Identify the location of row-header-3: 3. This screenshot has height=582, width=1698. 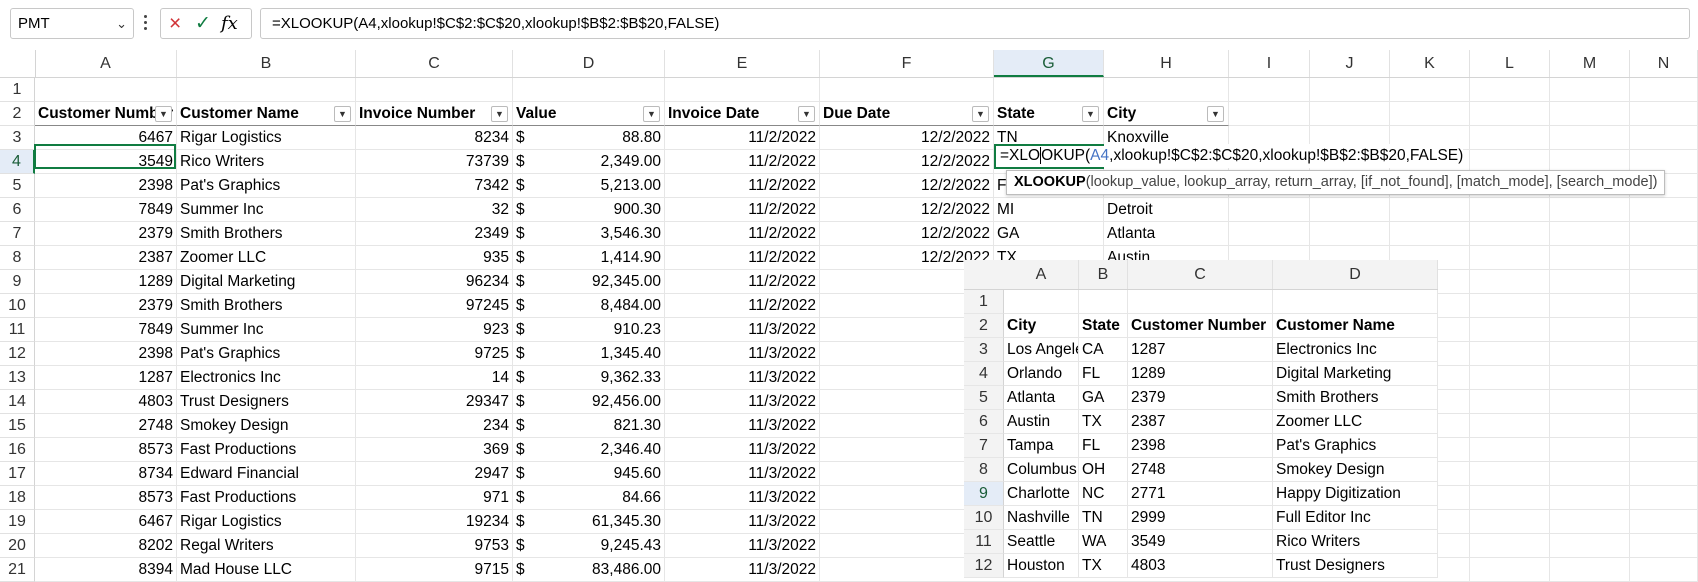
(17, 138).